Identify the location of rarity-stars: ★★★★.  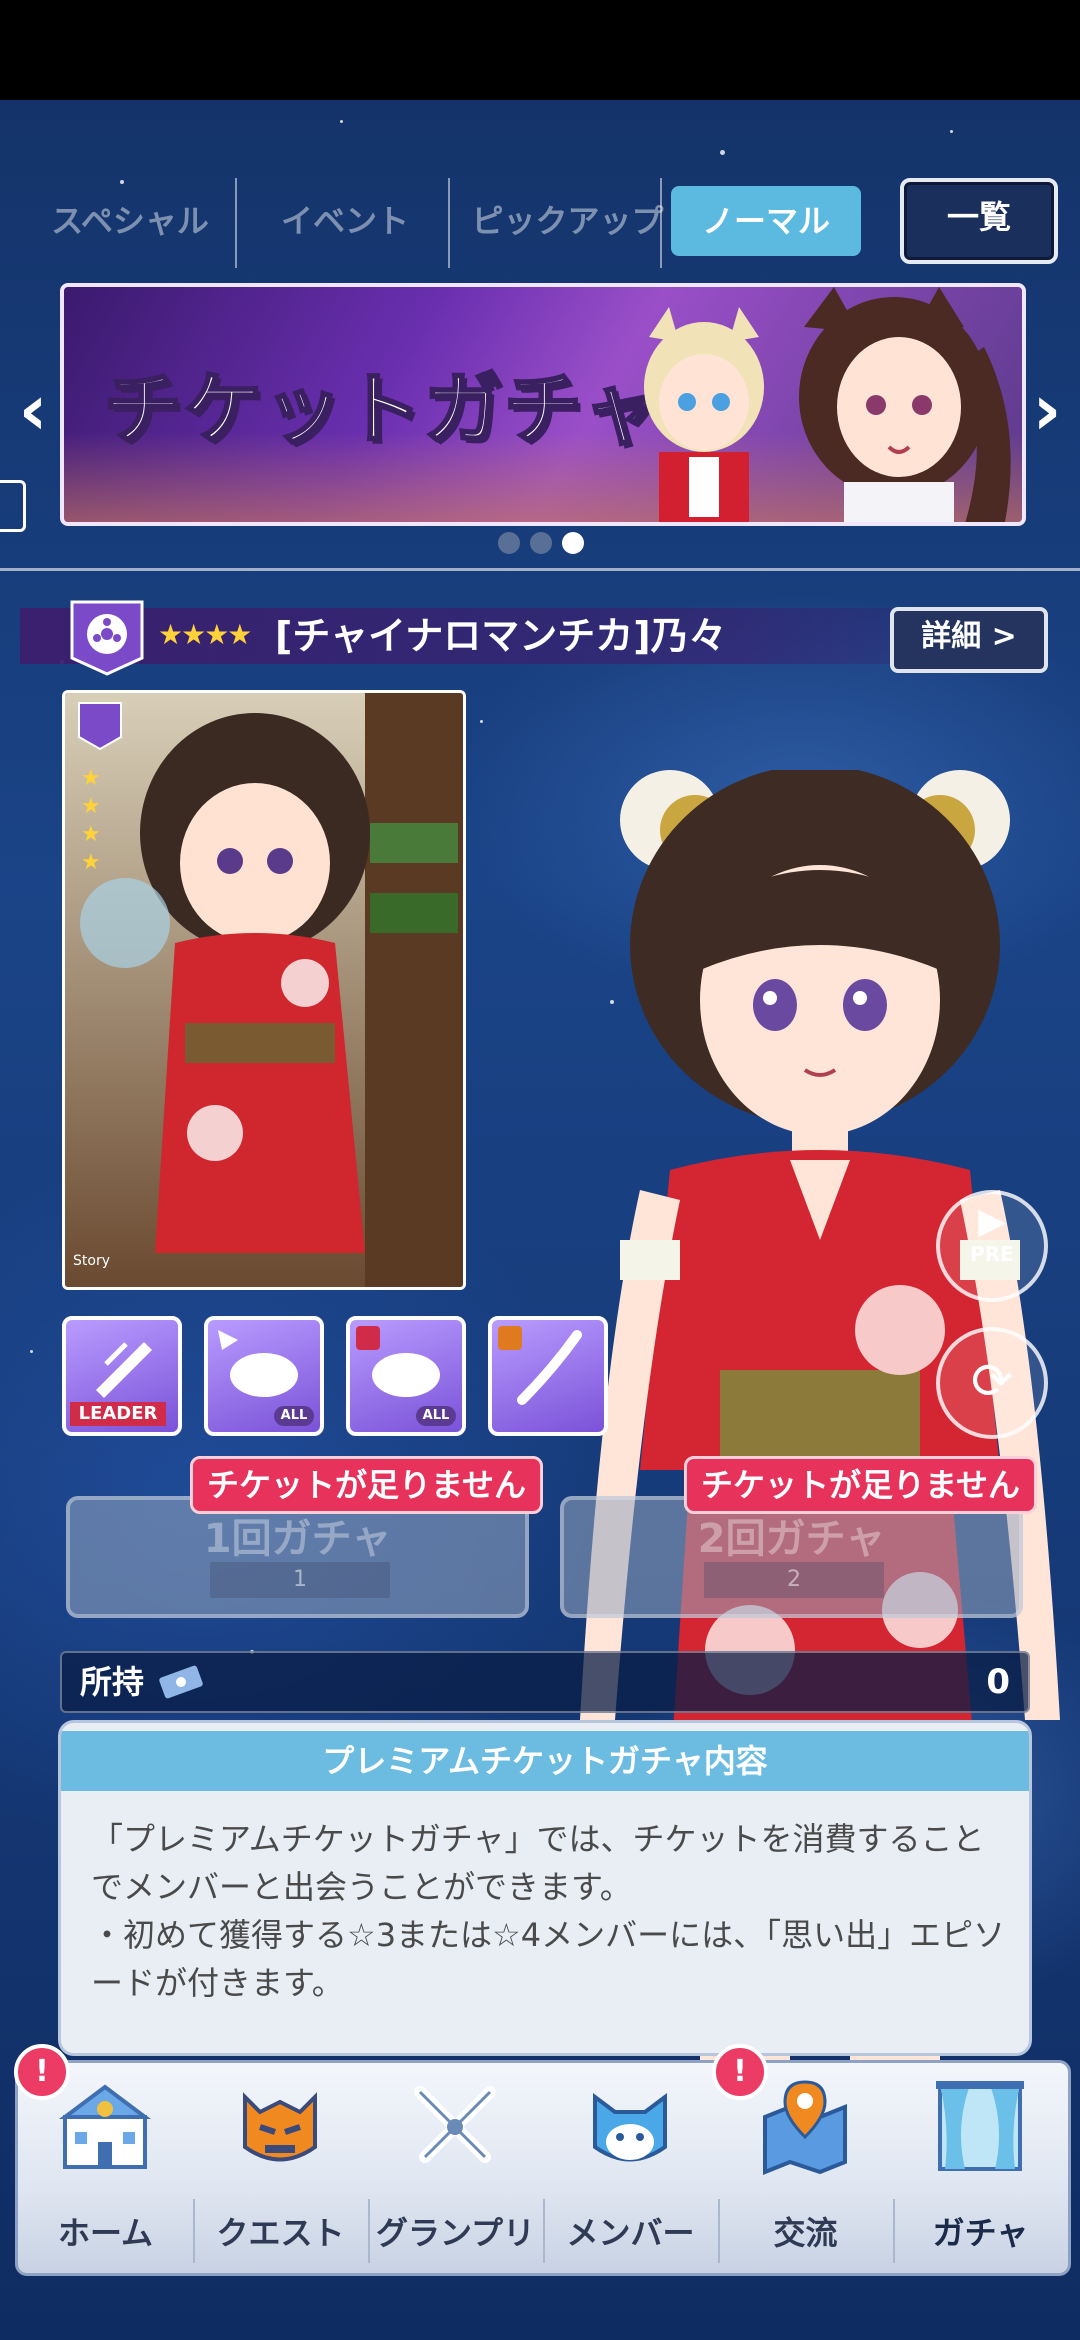
(205, 634).